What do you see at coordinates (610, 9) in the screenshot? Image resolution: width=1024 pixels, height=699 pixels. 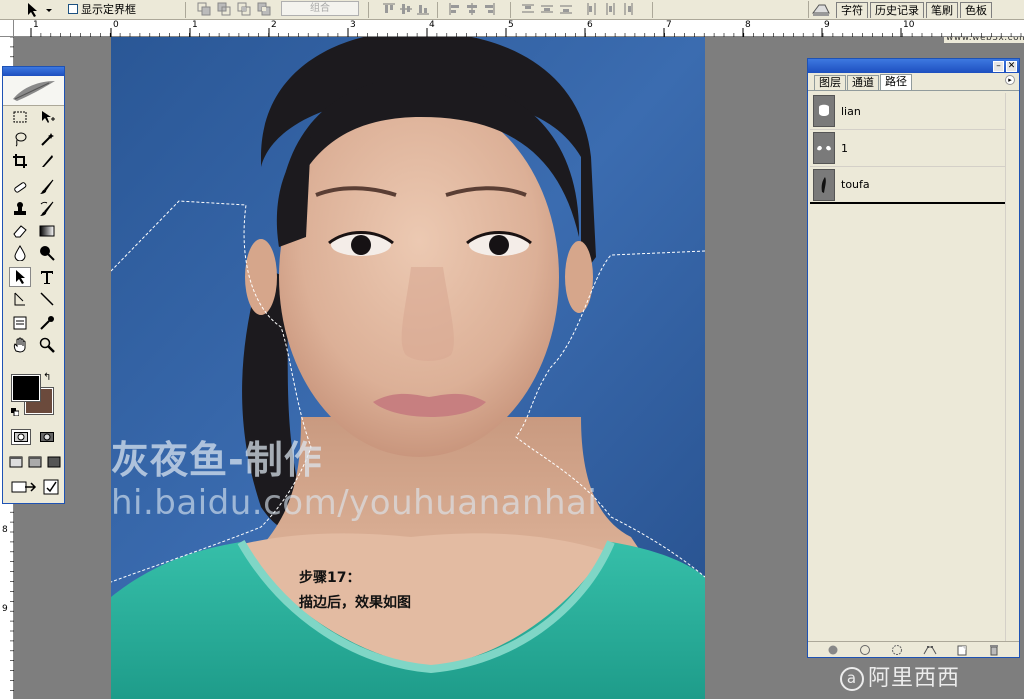 I see `distribute-hcenter-icon` at bounding box center [610, 9].